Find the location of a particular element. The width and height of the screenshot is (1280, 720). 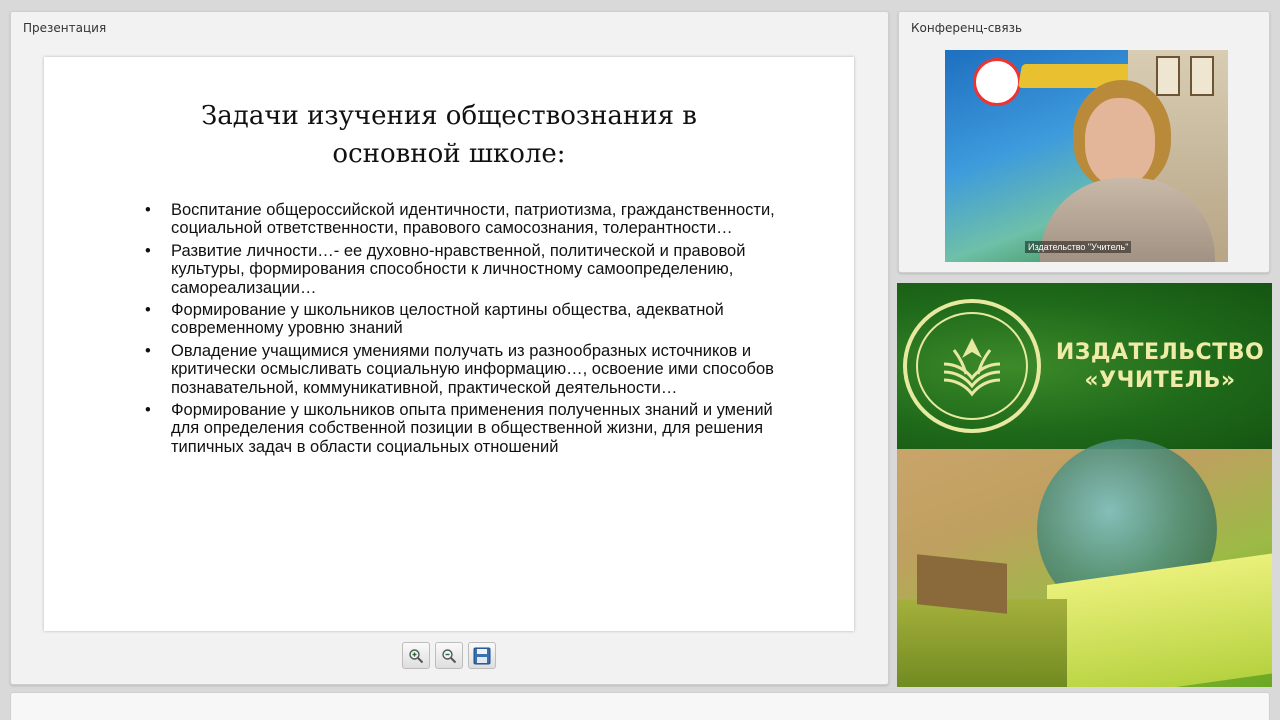

bottom-panel is located at coordinates (640, 706).